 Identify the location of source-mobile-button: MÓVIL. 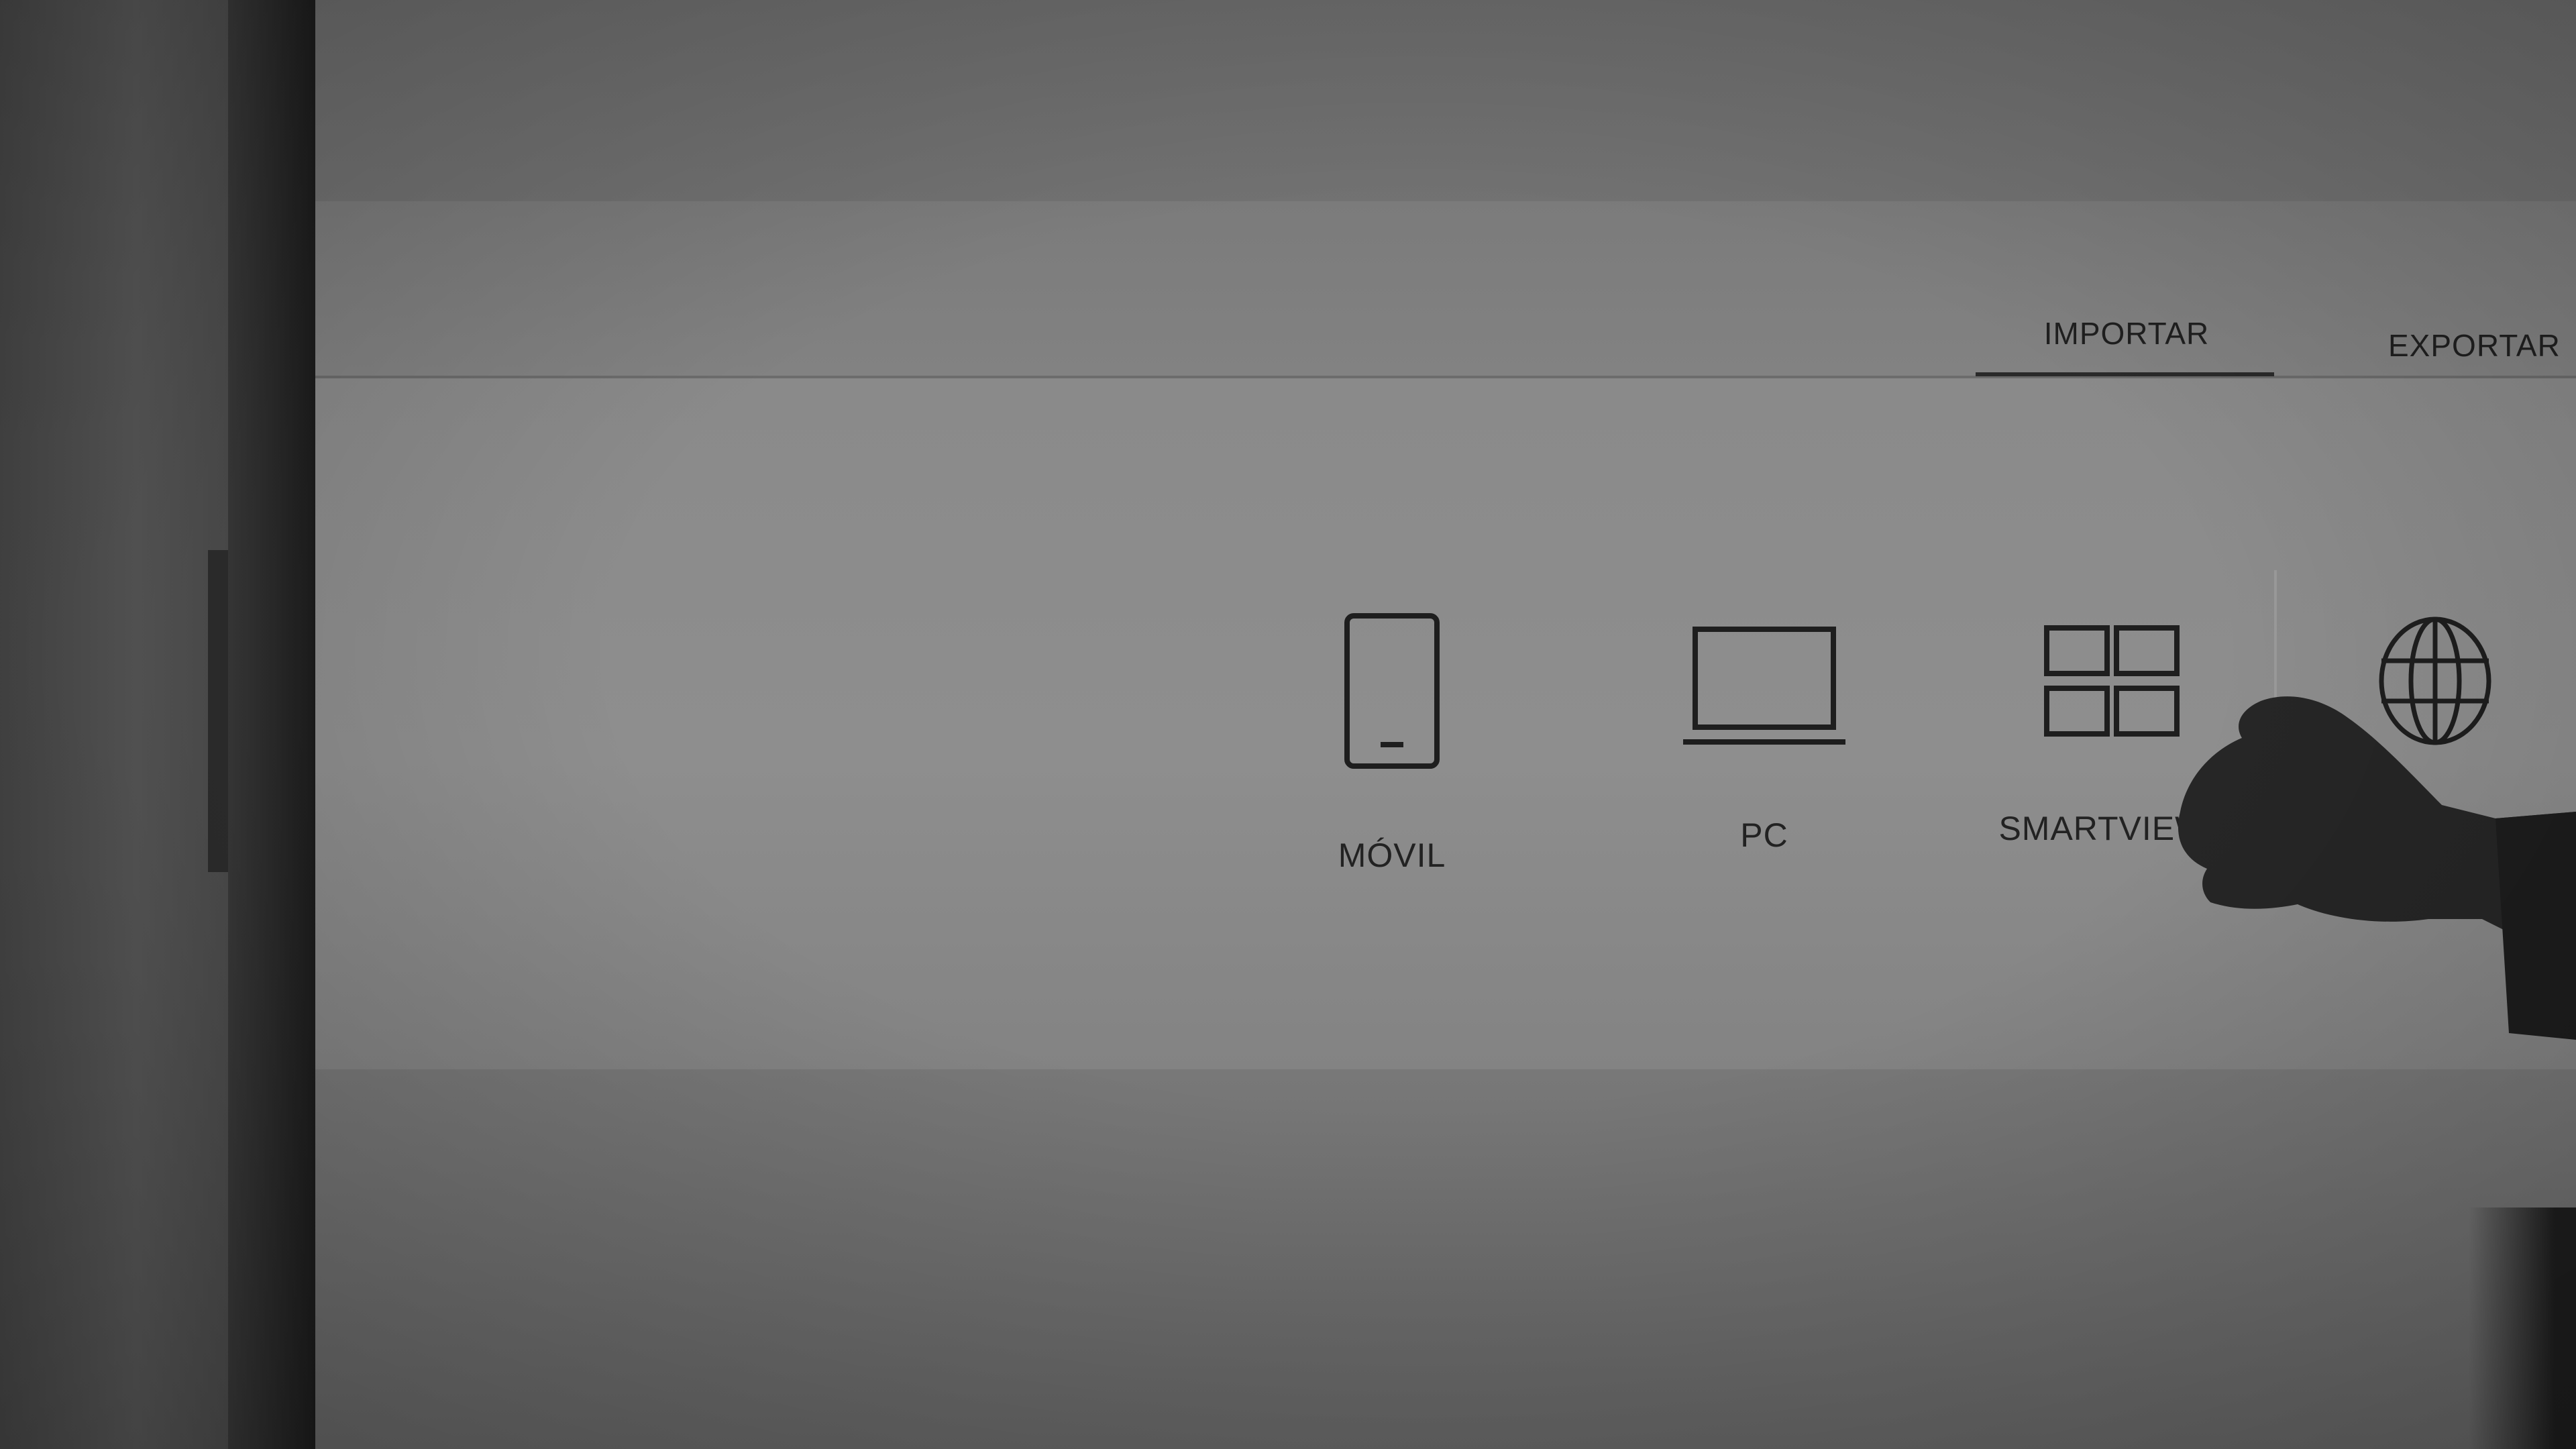
(1392, 742).